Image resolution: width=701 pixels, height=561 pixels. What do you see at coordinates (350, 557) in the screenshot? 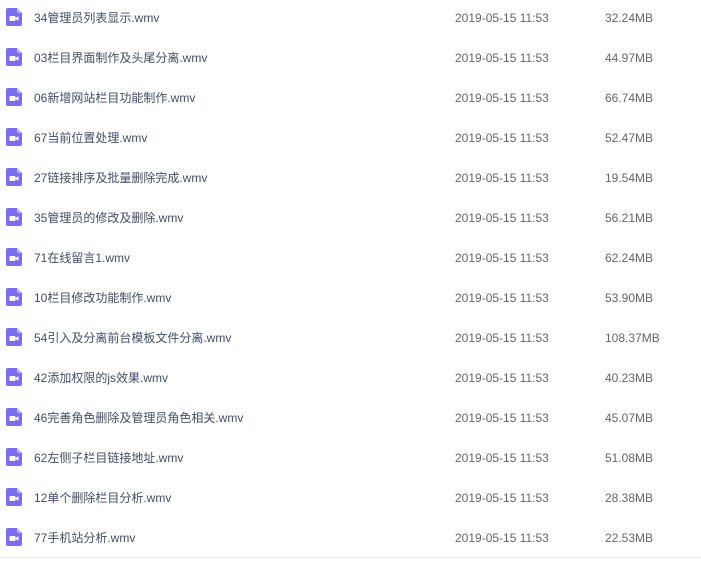
I see `divider` at bounding box center [350, 557].